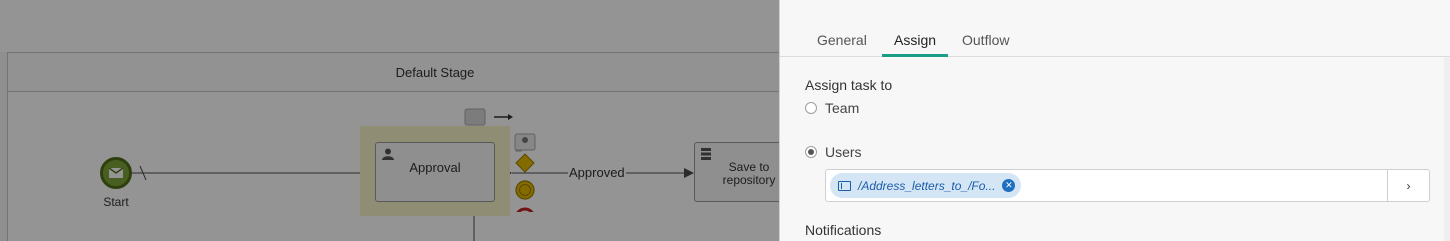 This screenshot has height=241, width=1450. Describe the element at coordinates (843, 230) in the screenshot. I see `notifications-heading: Notifications` at that location.